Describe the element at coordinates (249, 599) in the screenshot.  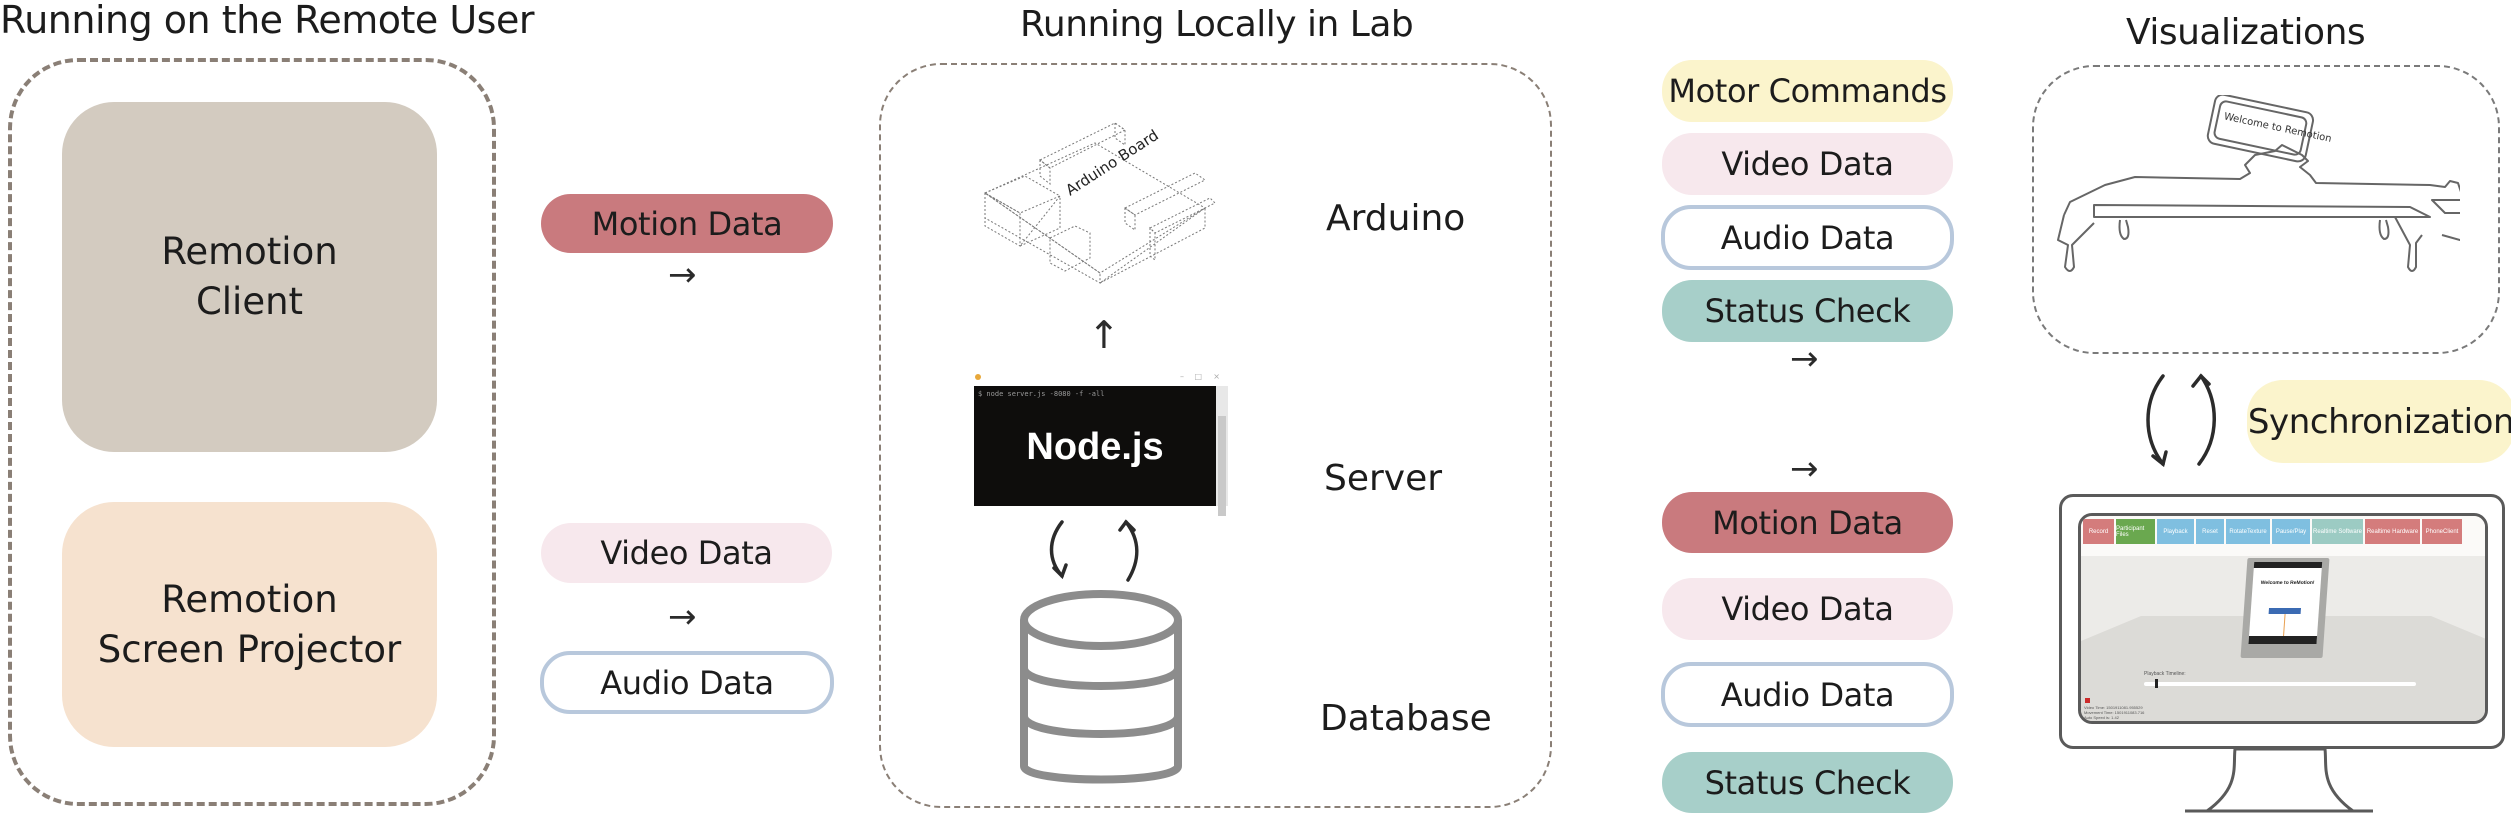
I see `screen-projector-line1: Remotion` at that location.